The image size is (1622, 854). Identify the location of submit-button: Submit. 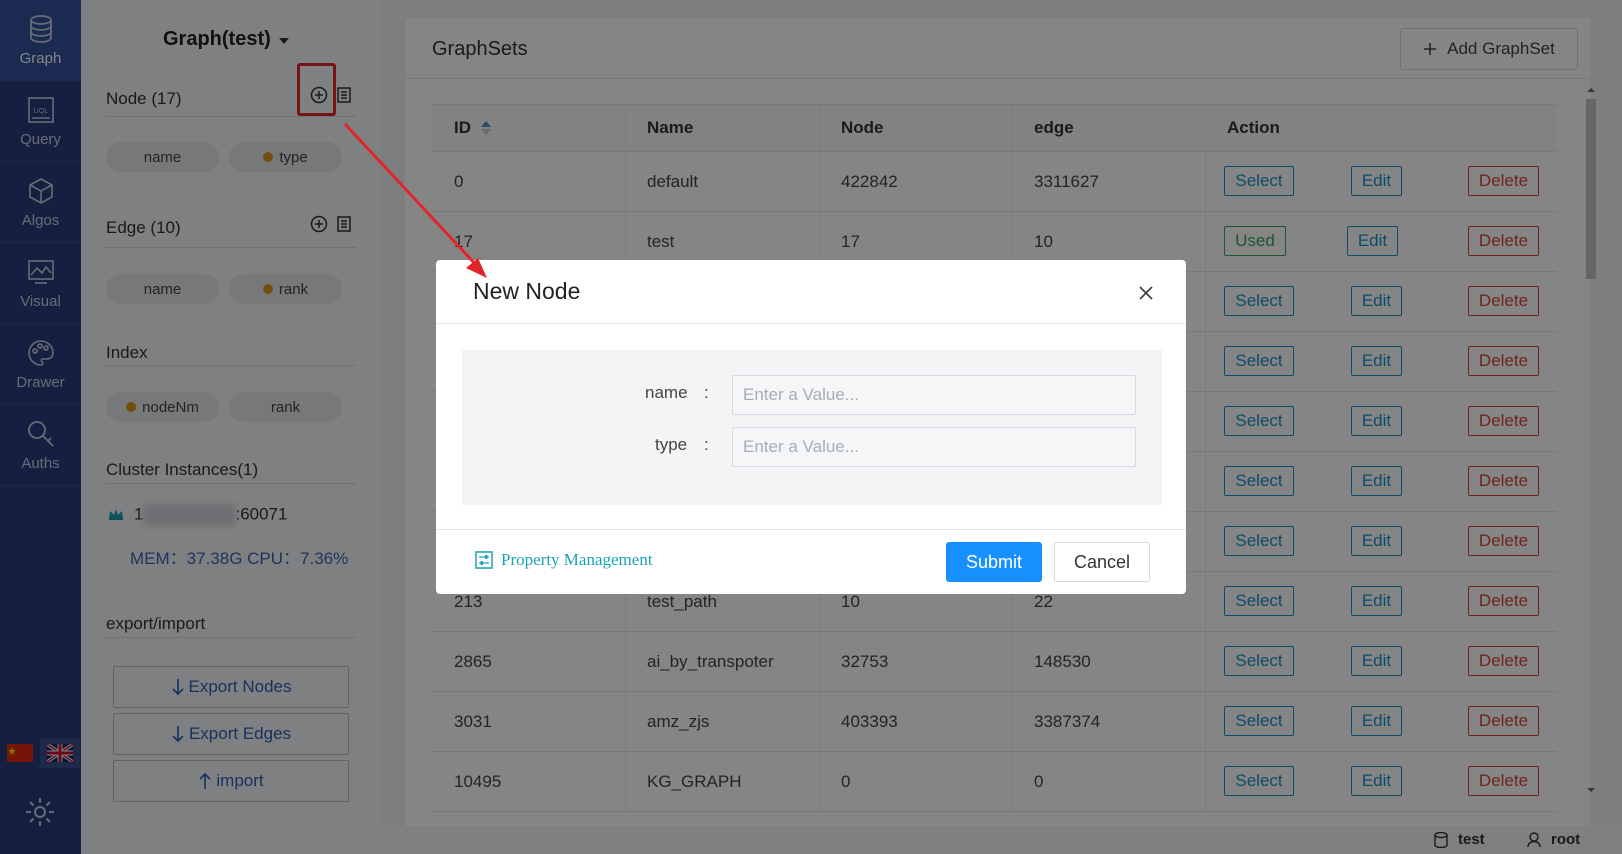
(994, 562).